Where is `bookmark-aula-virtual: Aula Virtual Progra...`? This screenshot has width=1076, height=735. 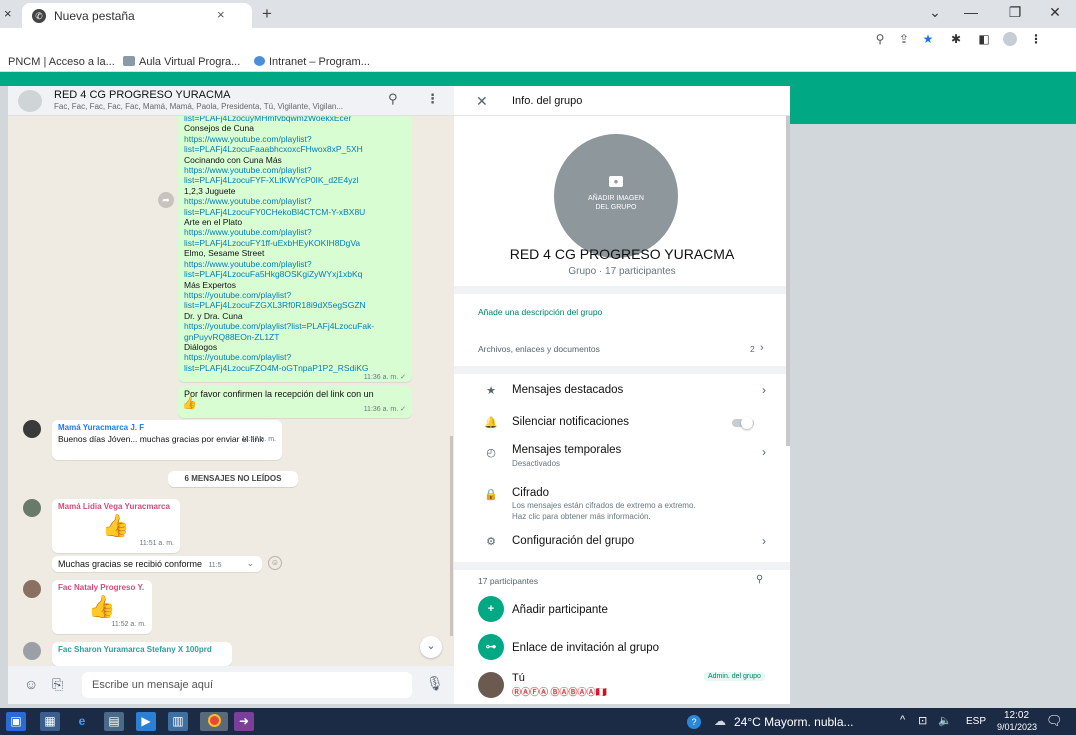 bookmark-aula-virtual: Aula Virtual Progra... is located at coordinates (181, 62).